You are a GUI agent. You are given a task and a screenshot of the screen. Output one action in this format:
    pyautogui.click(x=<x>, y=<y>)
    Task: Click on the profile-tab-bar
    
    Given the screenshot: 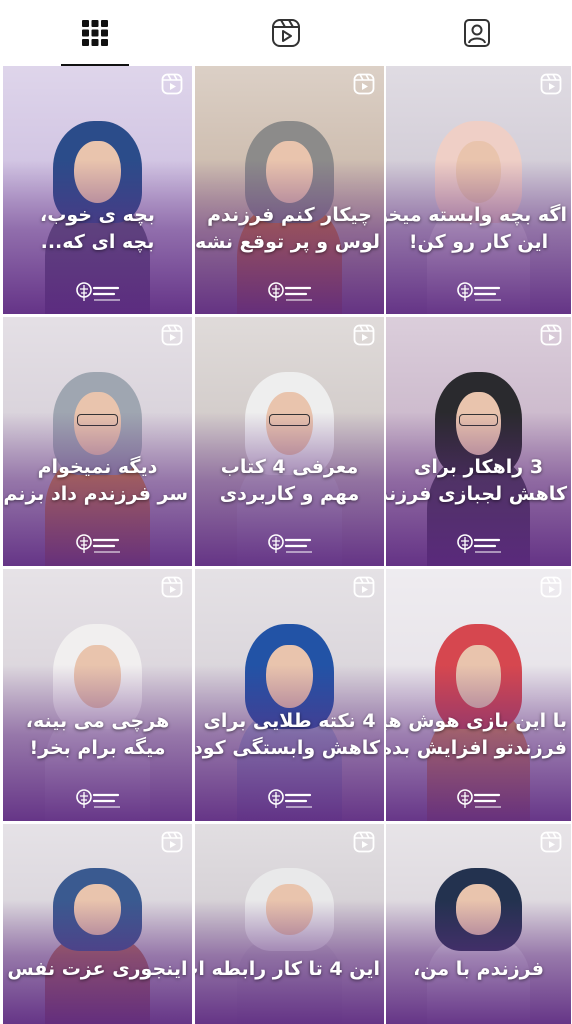 What is the action you would take?
    pyautogui.click(x=286, y=33)
    